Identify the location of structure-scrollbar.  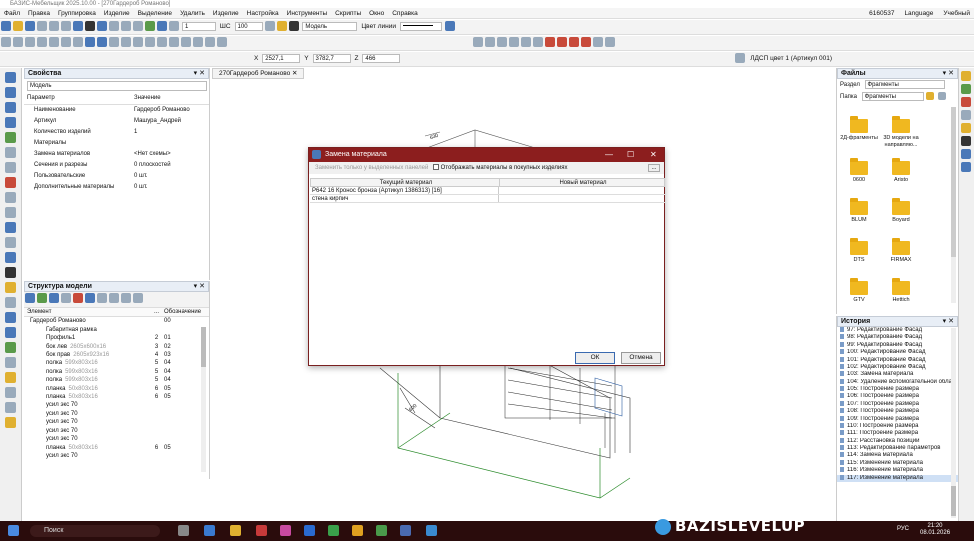
(203, 399).